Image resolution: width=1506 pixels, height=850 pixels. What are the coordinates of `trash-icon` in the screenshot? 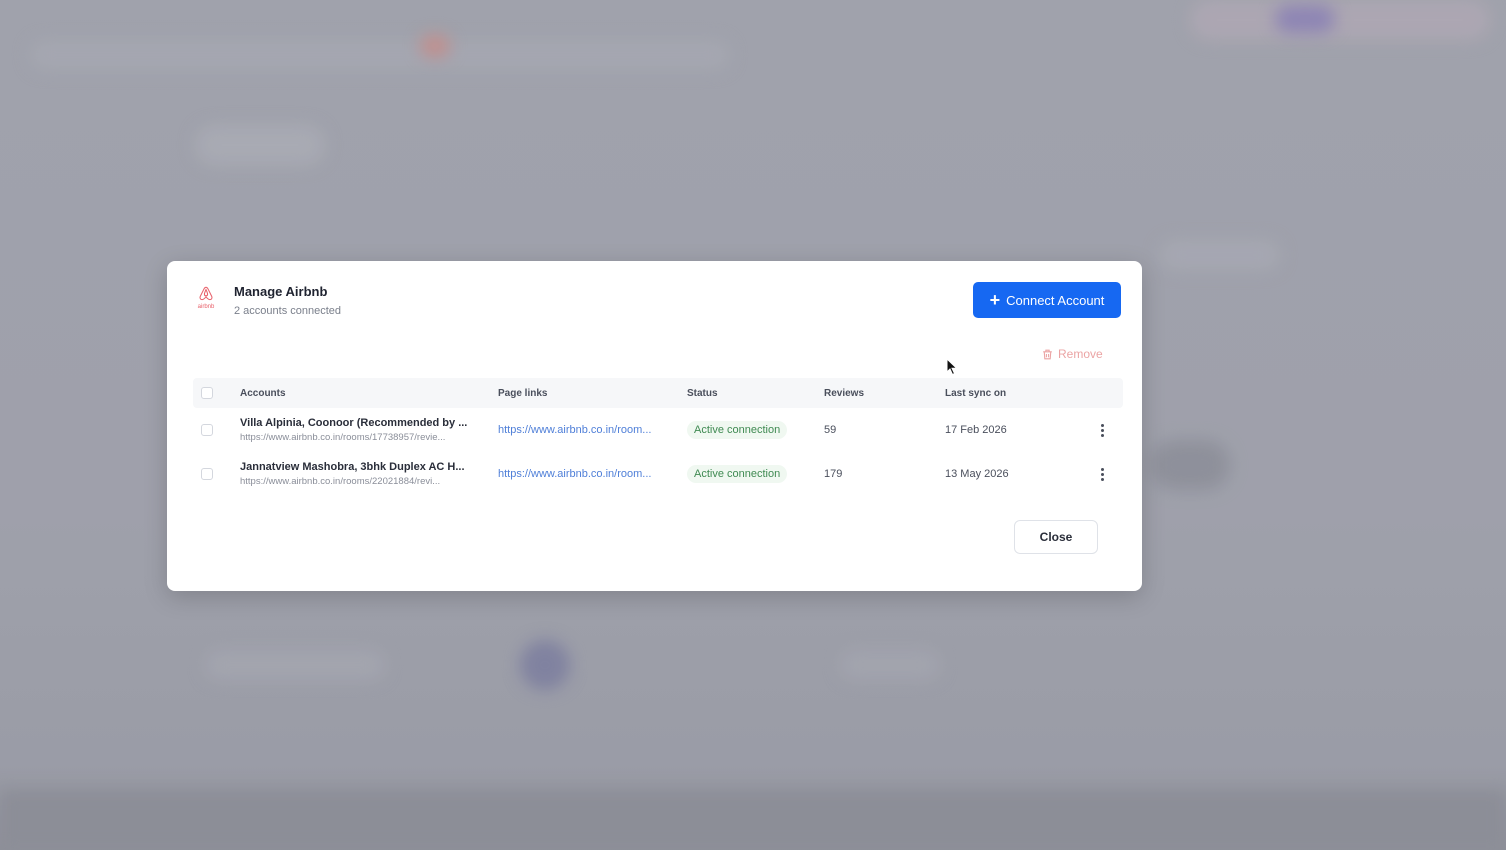 It's located at (1047, 354).